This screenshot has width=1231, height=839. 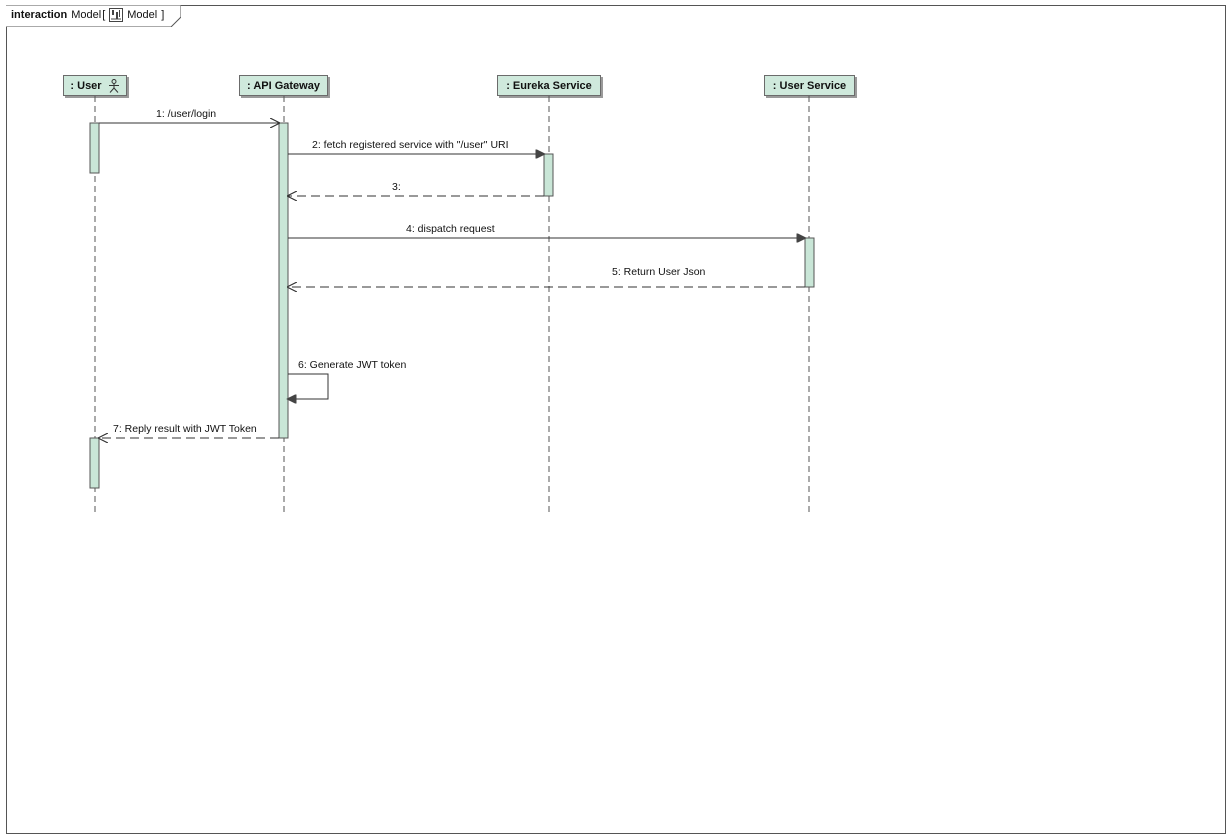 I want to click on message-label-6: 6: Generate JWT token, so click(x=352, y=365).